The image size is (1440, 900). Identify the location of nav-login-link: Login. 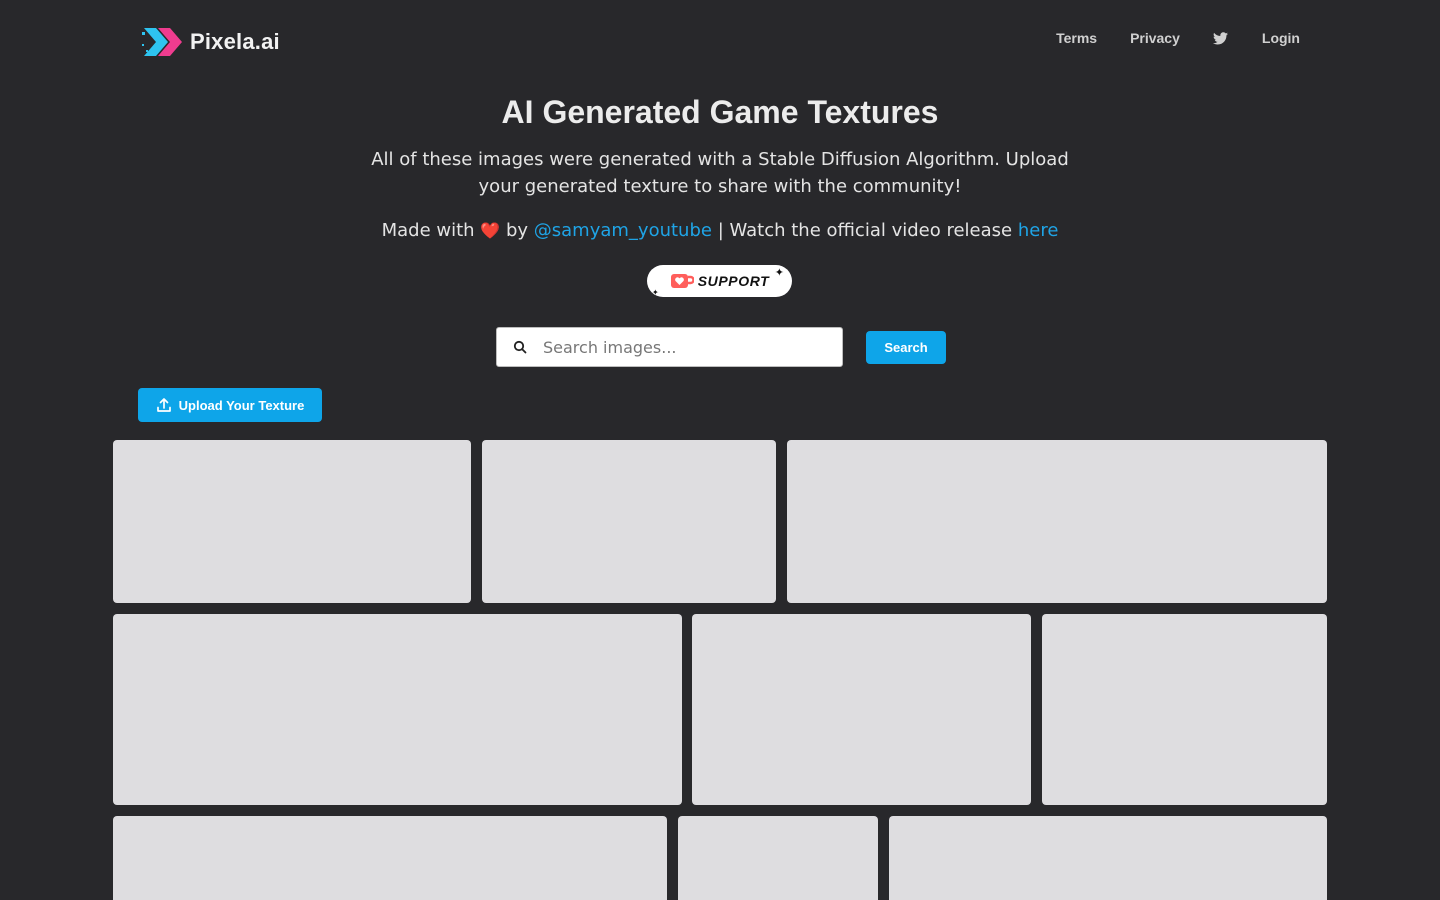
(1281, 38).